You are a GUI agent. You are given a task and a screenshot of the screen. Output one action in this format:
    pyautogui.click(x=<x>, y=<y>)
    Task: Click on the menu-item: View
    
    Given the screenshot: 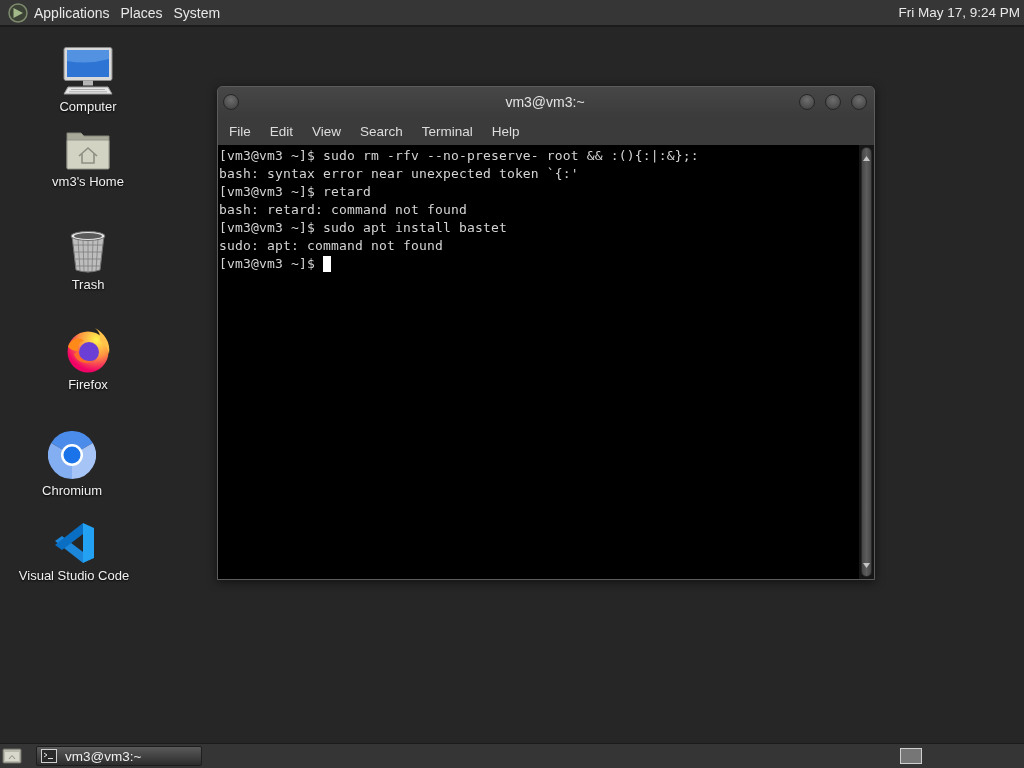 What is the action you would take?
    pyautogui.click(x=326, y=131)
    